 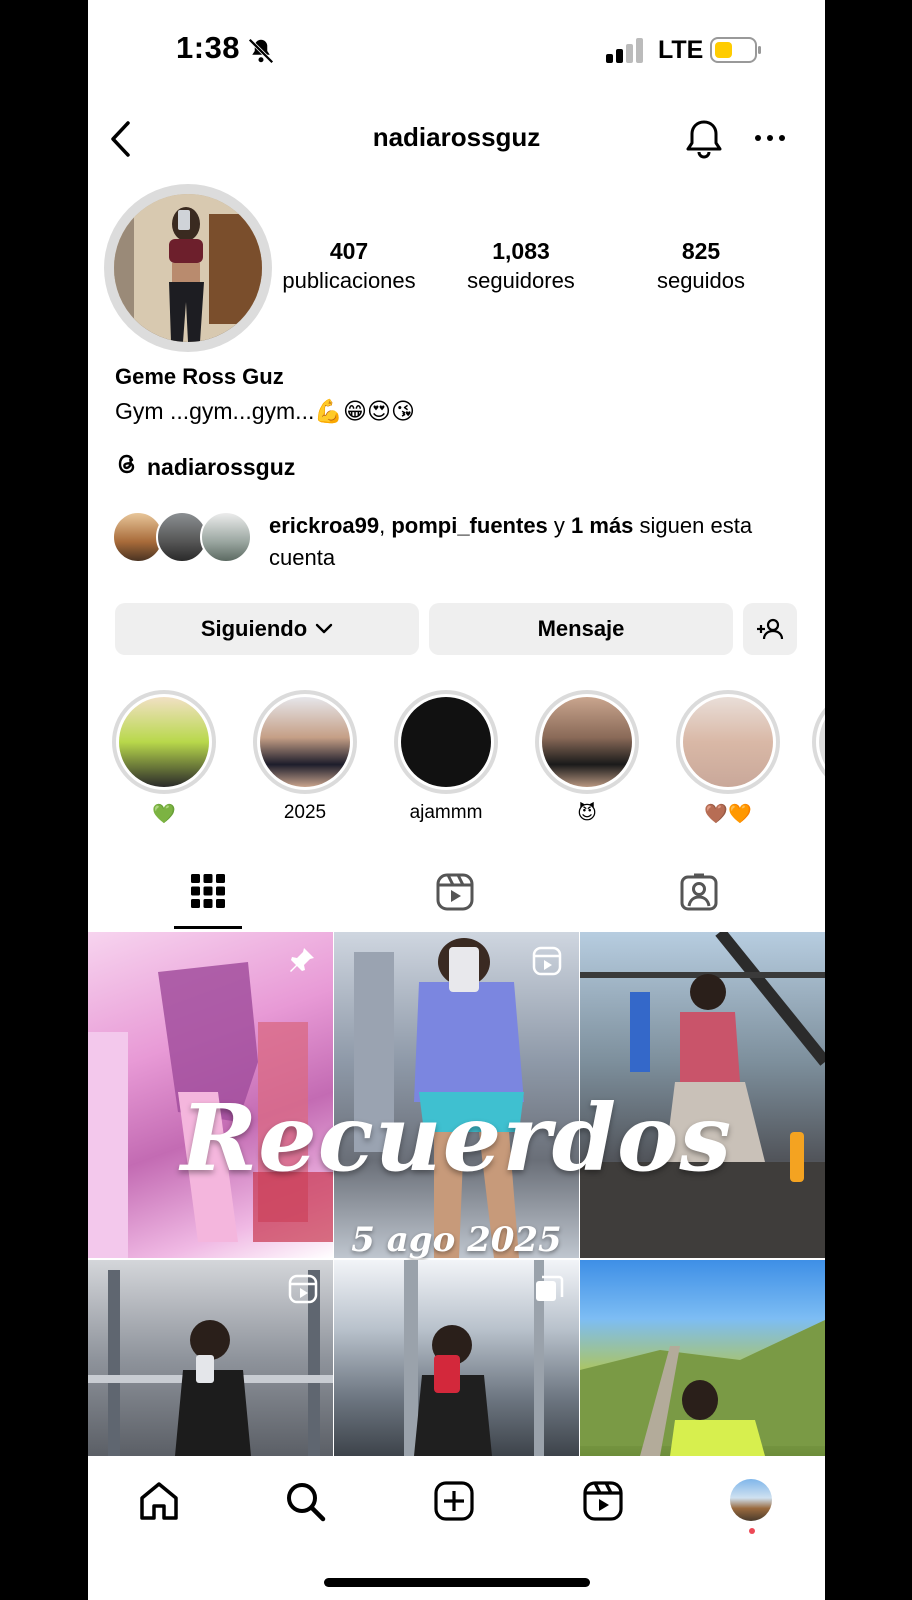 I want to click on following-button-label: Siguiendo, so click(x=254, y=628).